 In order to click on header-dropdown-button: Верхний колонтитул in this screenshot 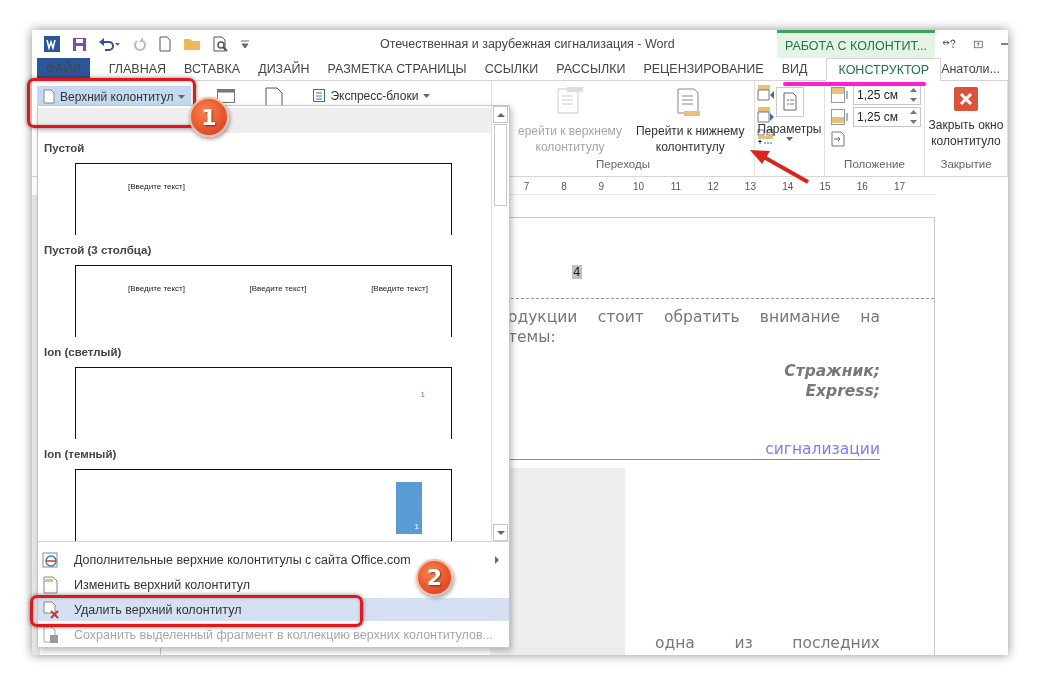, I will do `click(114, 96)`.